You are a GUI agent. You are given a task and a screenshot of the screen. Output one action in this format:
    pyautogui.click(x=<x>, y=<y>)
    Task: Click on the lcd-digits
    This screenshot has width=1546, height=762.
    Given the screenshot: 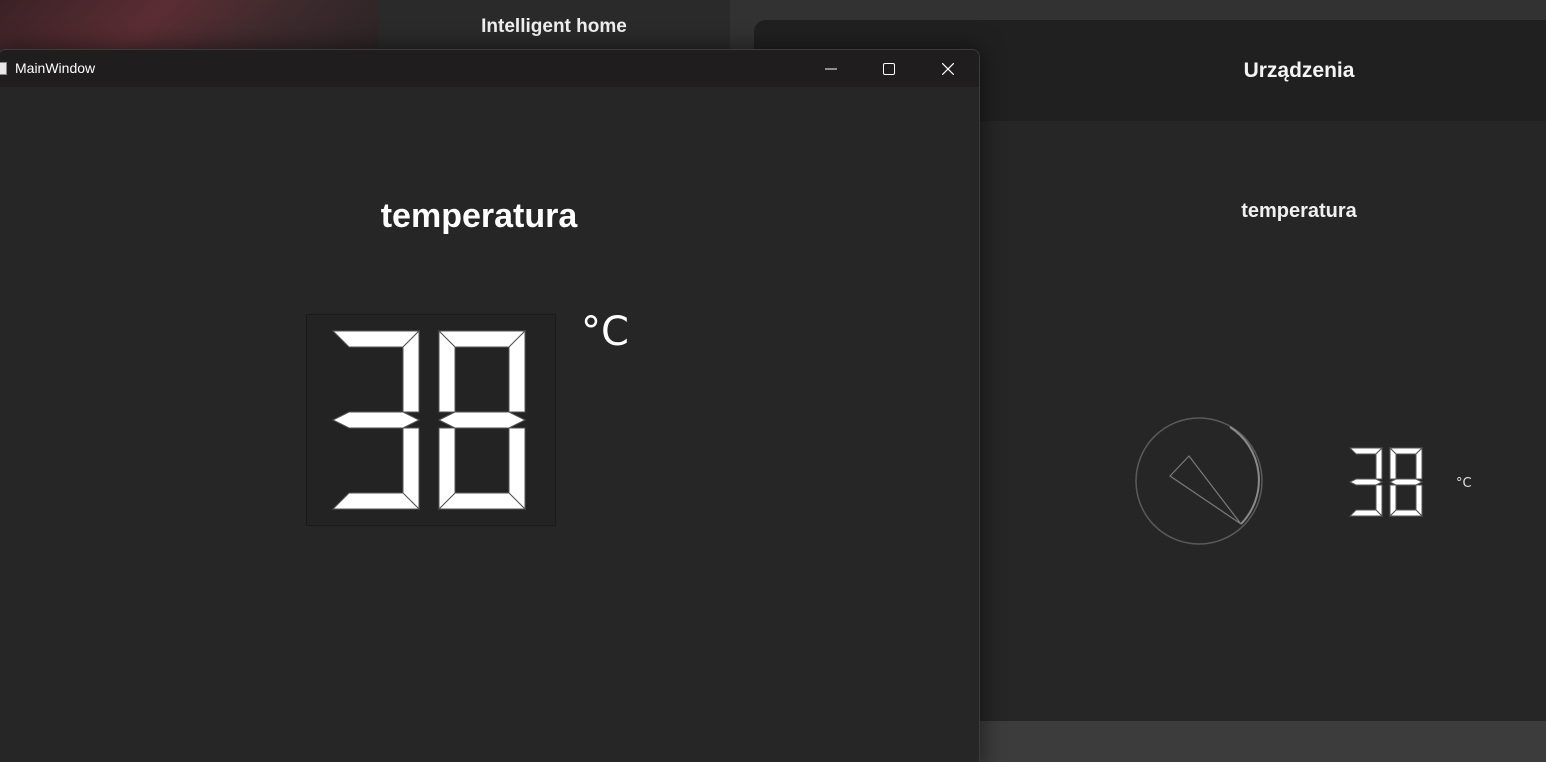 What is the action you would take?
    pyautogui.click(x=429, y=420)
    